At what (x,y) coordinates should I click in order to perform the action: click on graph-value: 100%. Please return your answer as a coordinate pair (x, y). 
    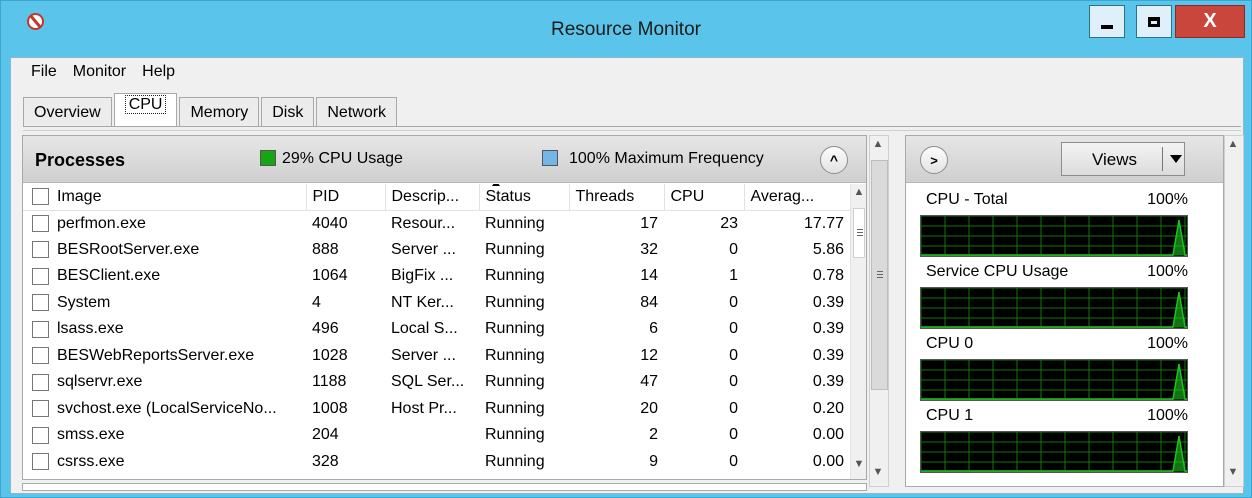
    Looking at the image, I should click on (1167, 415).